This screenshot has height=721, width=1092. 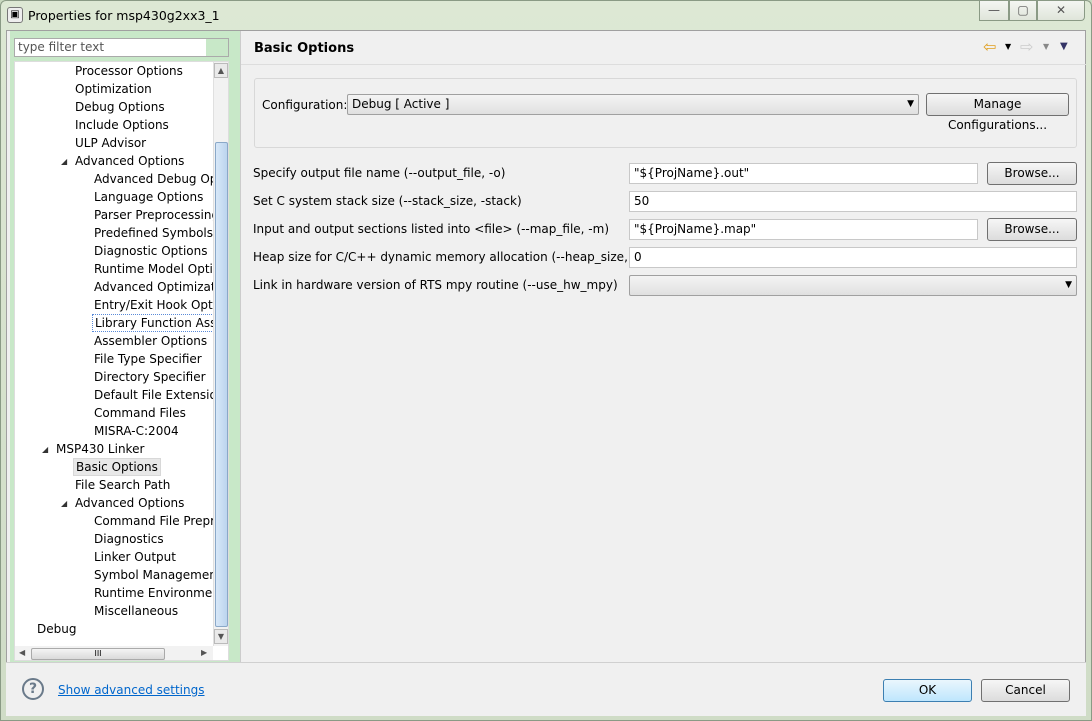 What do you see at coordinates (151, 251) in the screenshot?
I see `tree-item: Diagnostic Options` at bounding box center [151, 251].